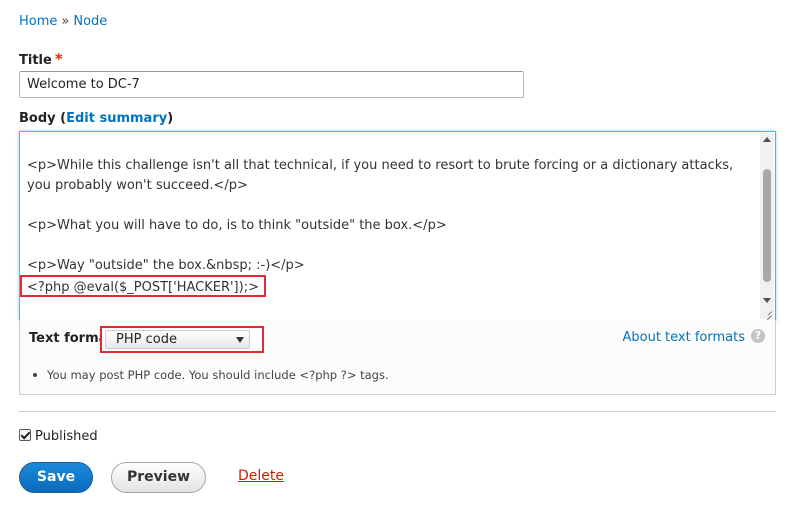  What do you see at coordinates (35, 374) in the screenshot?
I see `bullet-icon` at bounding box center [35, 374].